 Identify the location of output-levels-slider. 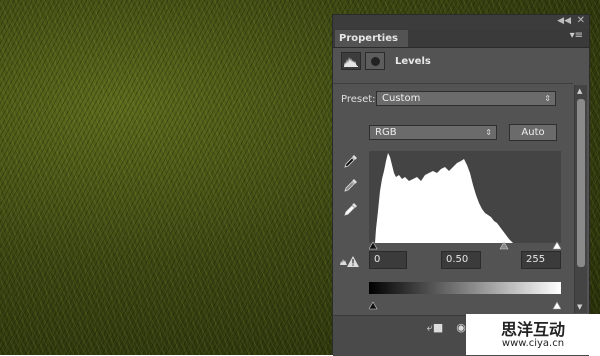
(465, 302).